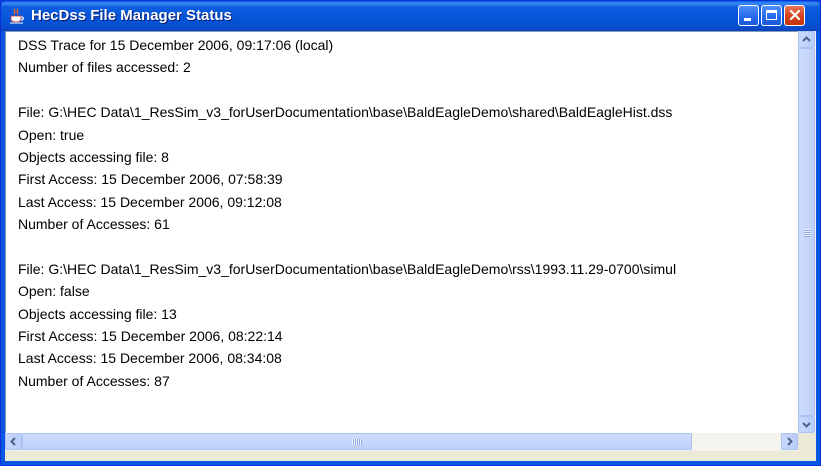 The image size is (821, 466). Describe the element at coordinates (150, 336) in the screenshot. I see `trace-line: First Access: 15 December 2006, 08:22:14` at that location.